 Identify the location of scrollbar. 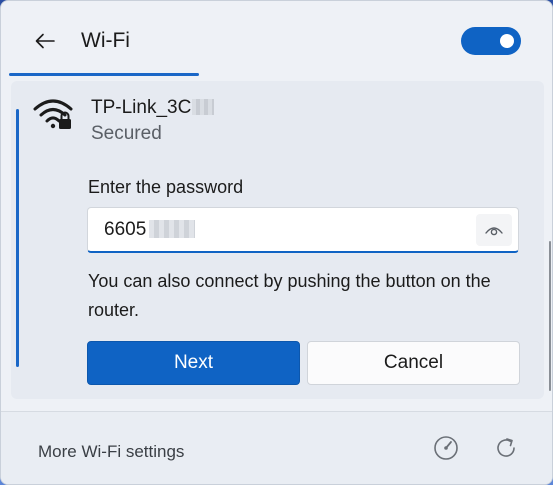
(550, 316).